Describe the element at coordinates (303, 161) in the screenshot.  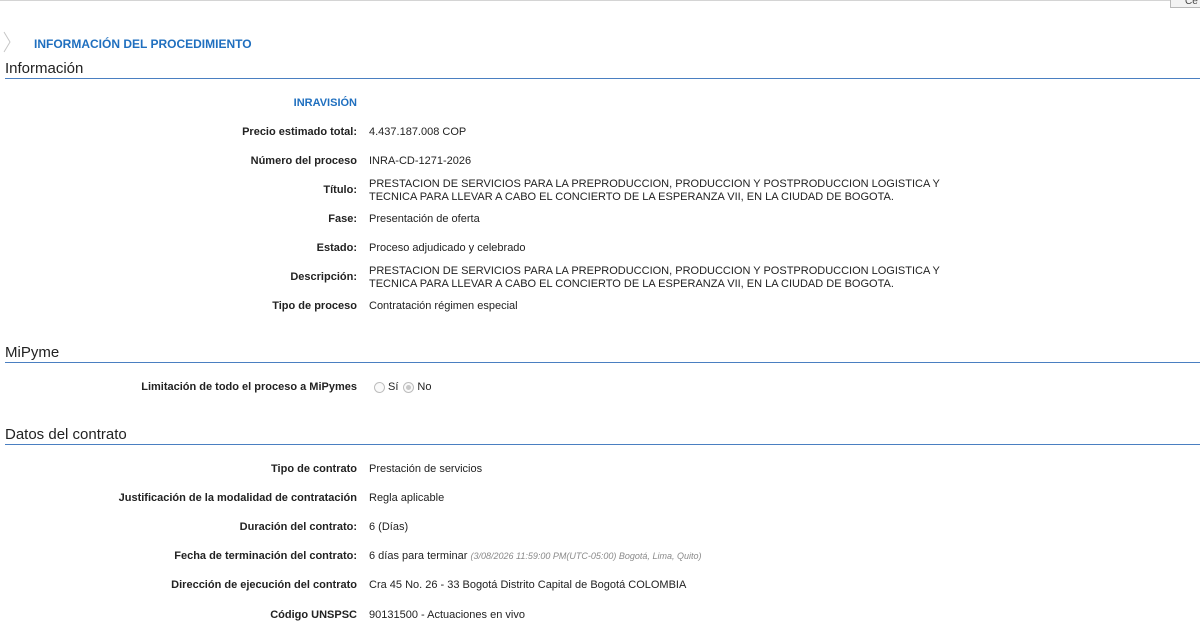
I see `numero-label: Número del proceso` at that location.